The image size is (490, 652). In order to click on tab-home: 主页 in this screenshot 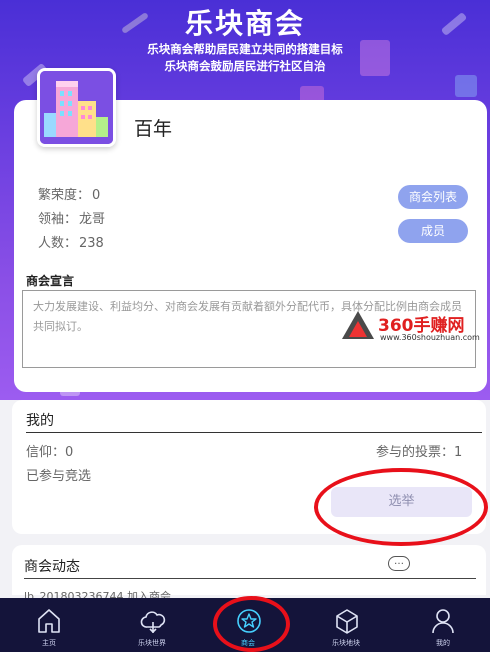, I will do `click(49, 625)`.